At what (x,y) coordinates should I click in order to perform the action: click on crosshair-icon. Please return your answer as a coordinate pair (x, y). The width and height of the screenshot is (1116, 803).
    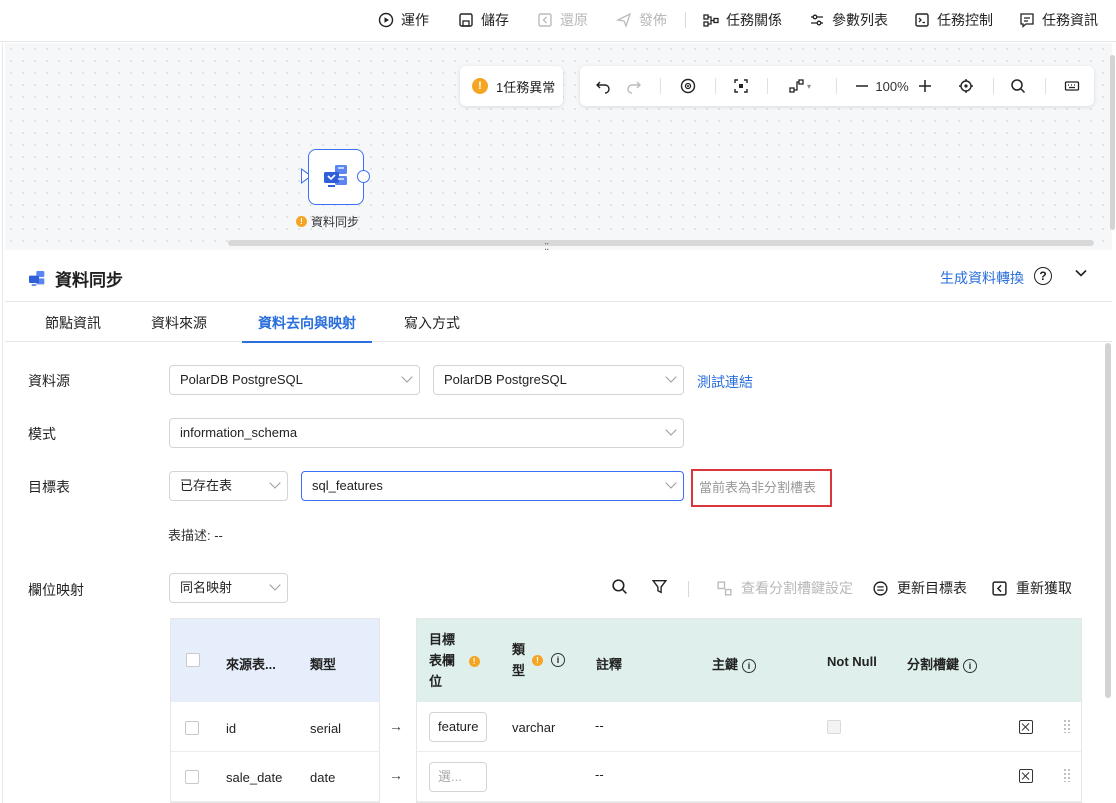
    Looking at the image, I should click on (966, 86).